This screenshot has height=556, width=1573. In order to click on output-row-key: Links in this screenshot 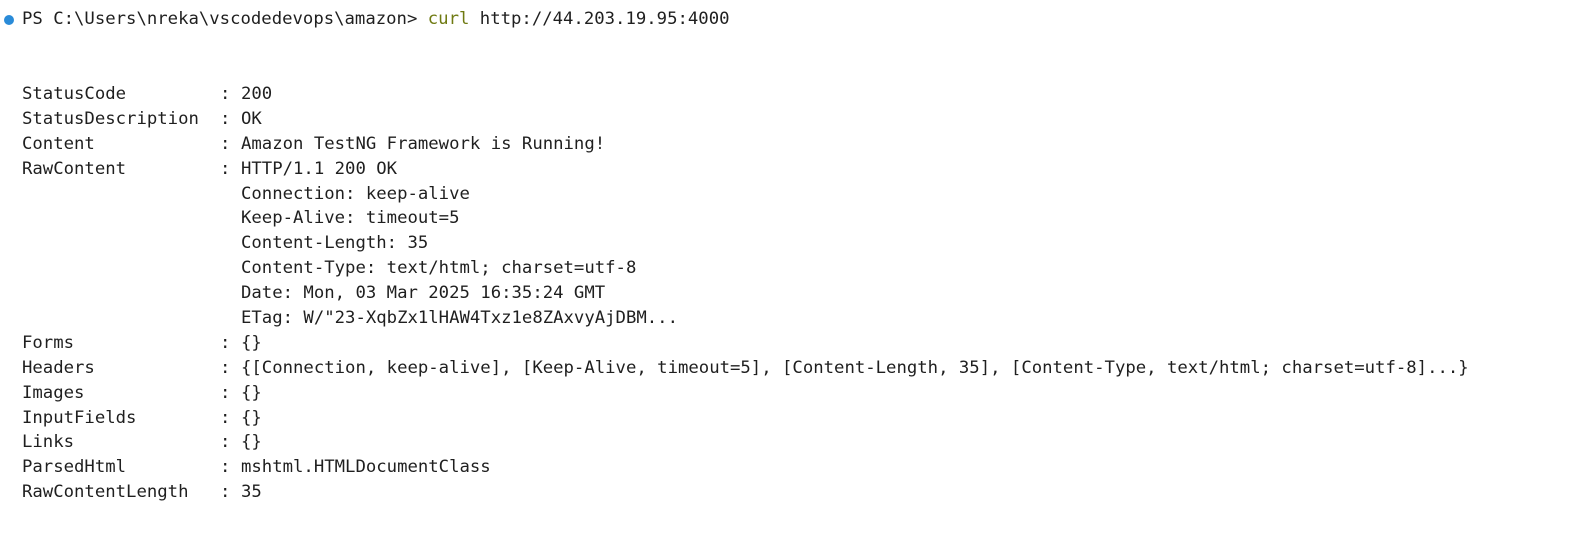, I will do `click(48, 442)`.